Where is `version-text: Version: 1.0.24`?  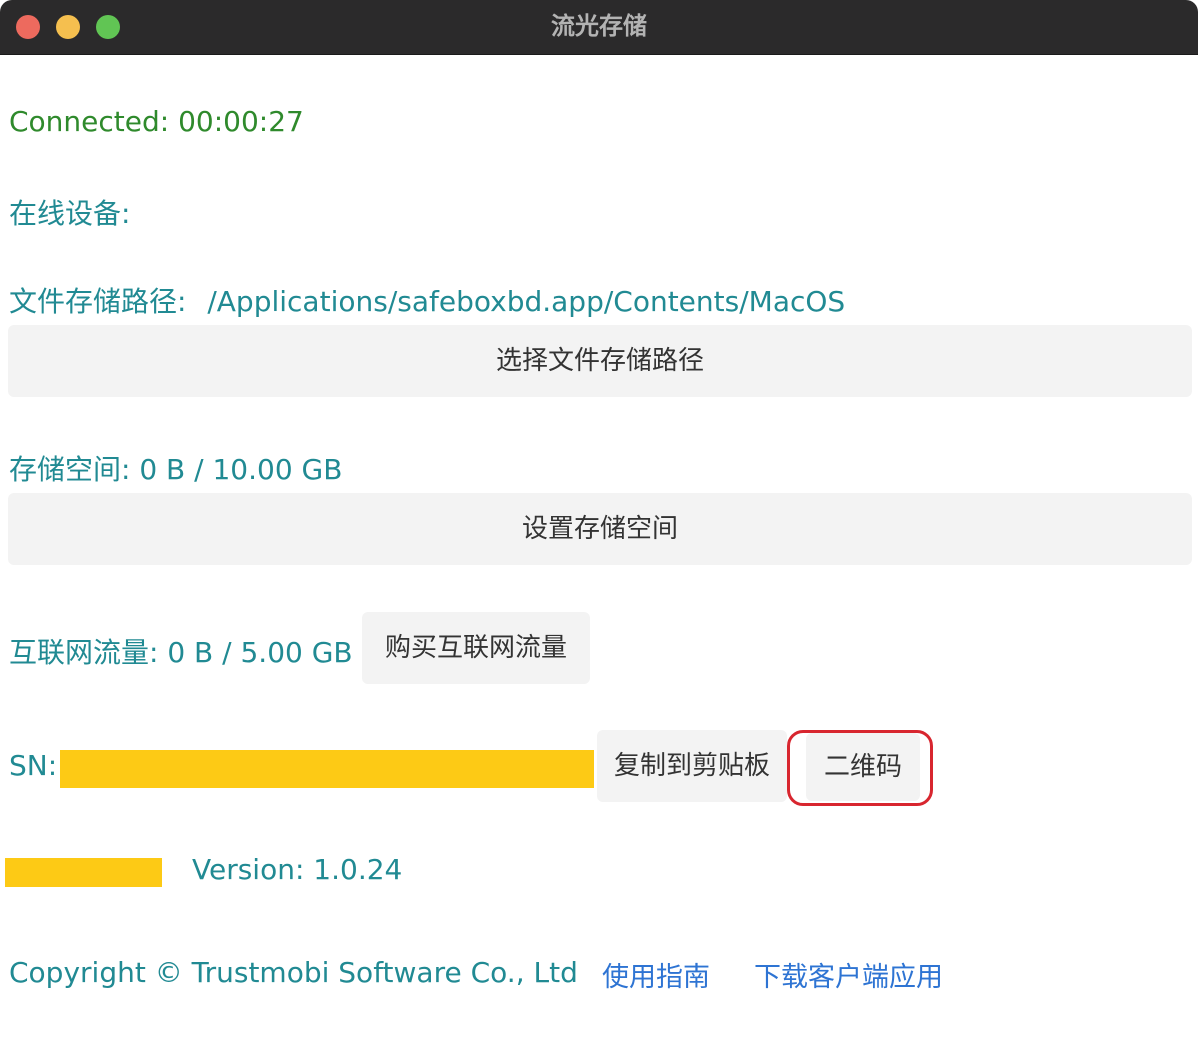
version-text: Version: 1.0.24 is located at coordinates (297, 869).